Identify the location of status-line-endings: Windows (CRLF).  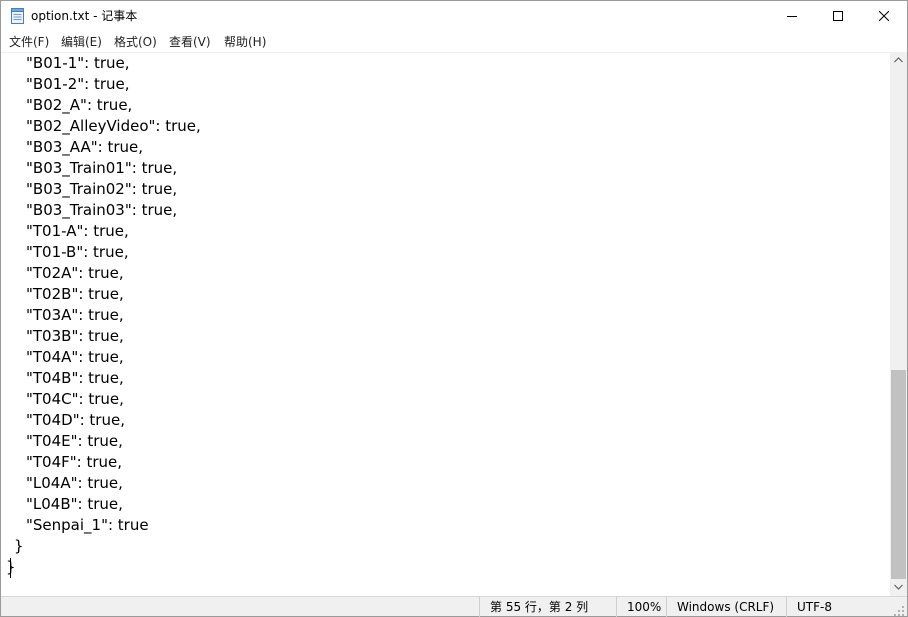
(726, 607).